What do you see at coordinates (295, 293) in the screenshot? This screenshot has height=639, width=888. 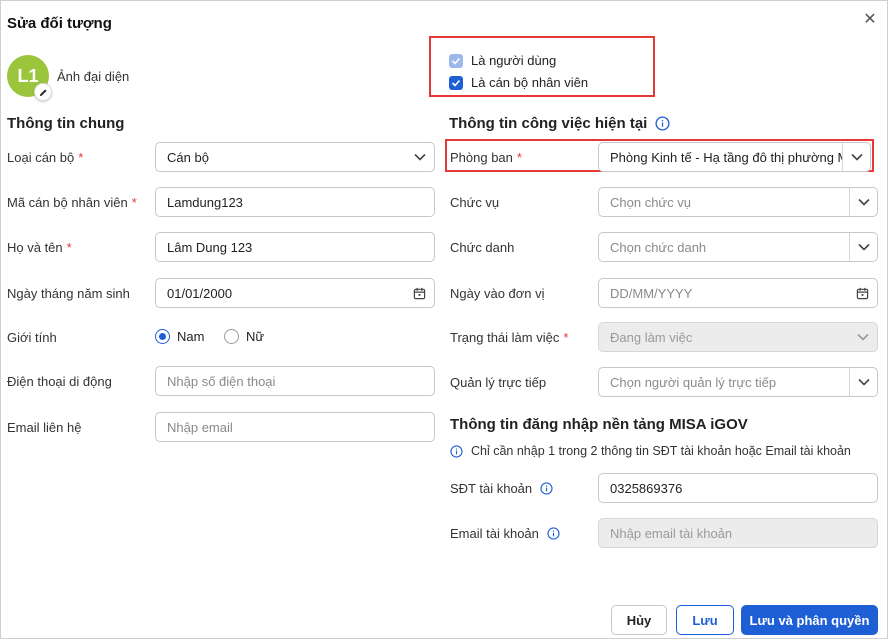 I see `birthday-input: 01/01/2000` at bounding box center [295, 293].